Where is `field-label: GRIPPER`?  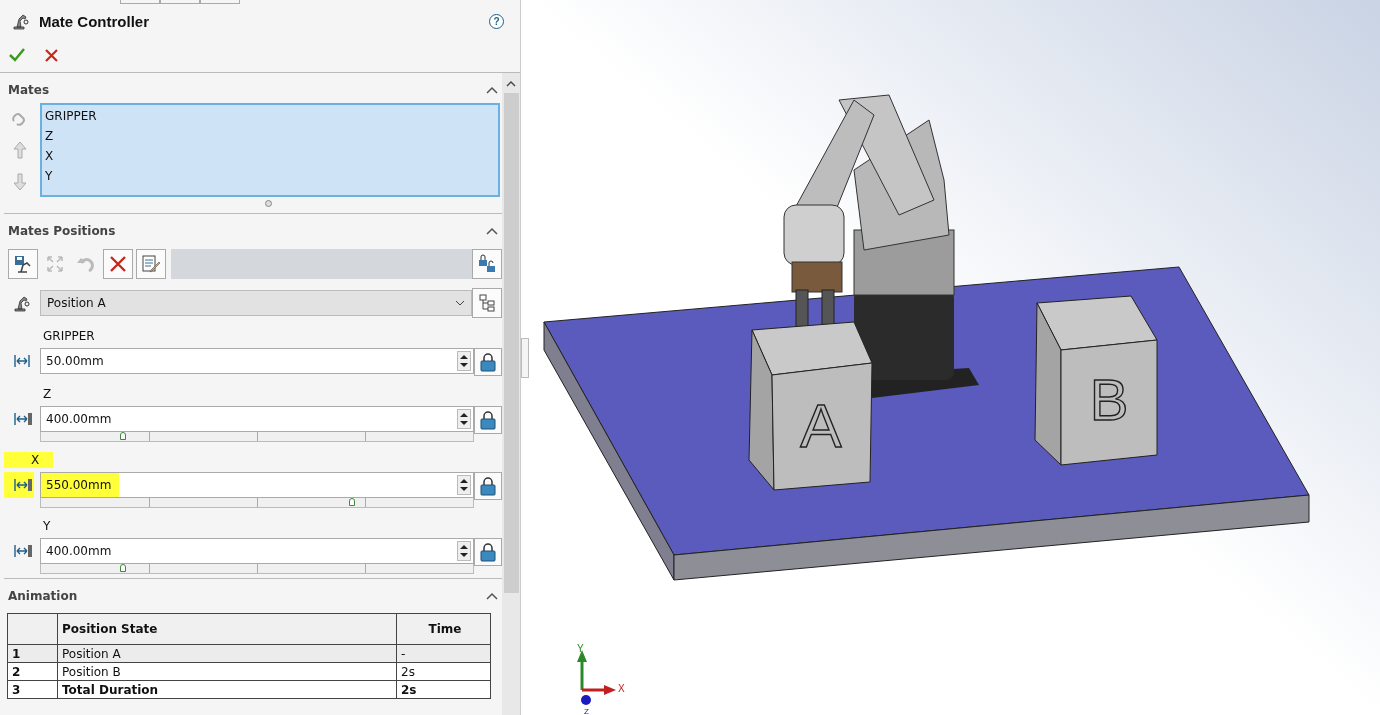 field-label: GRIPPER is located at coordinates (69, 336).